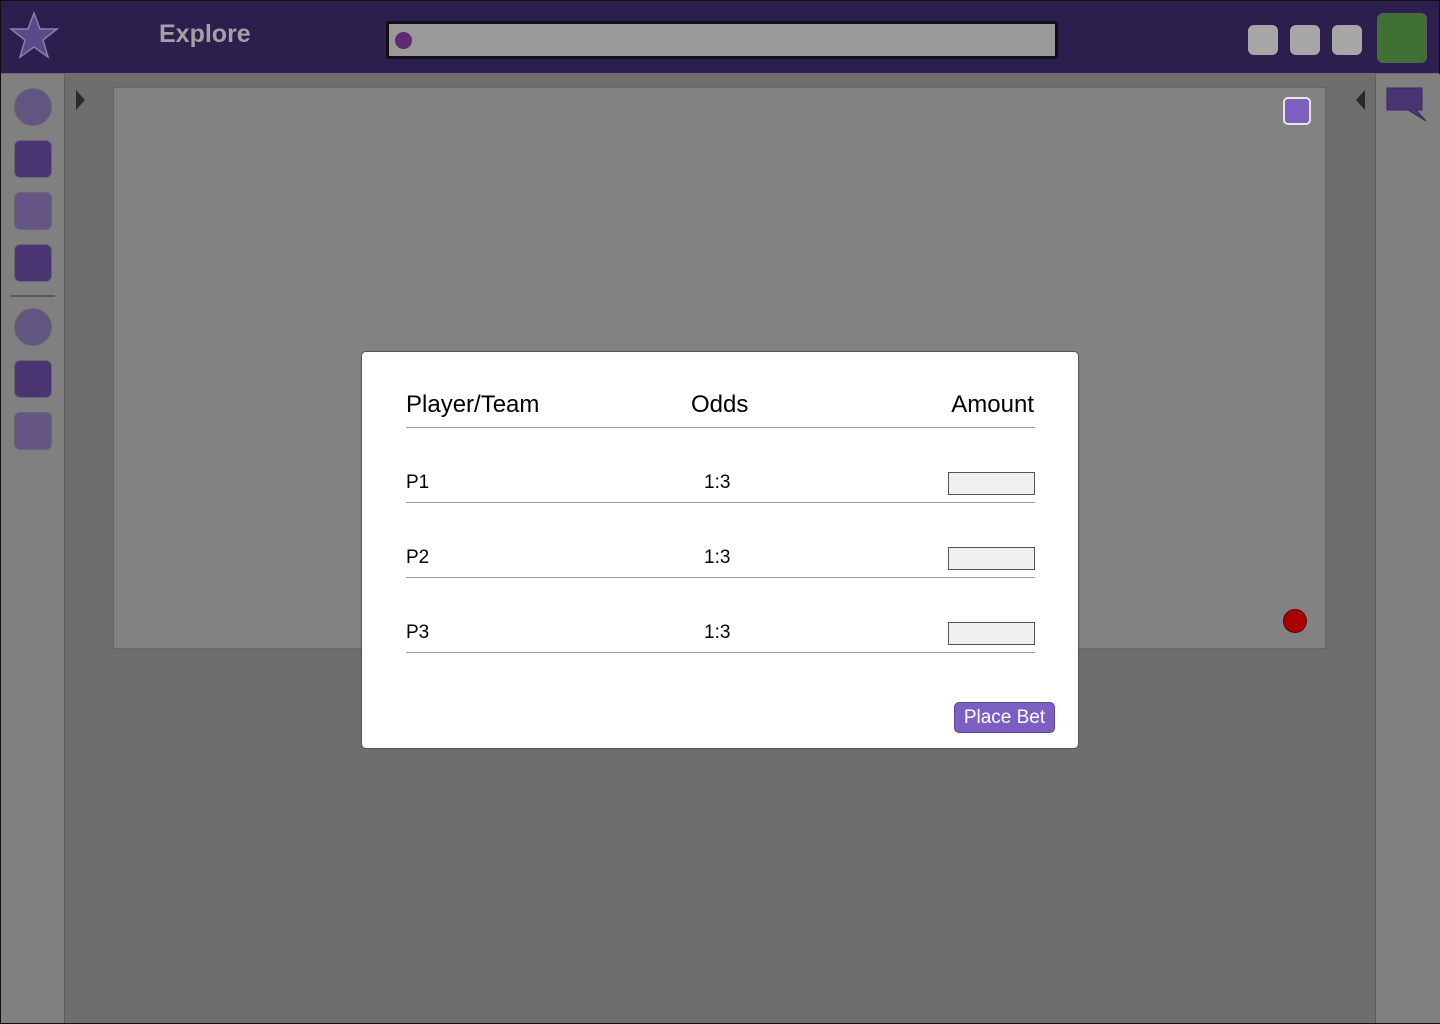 The width and height of the screenshot is (1440, 1024). I want to click on record-indicator, so click(1295, 621).